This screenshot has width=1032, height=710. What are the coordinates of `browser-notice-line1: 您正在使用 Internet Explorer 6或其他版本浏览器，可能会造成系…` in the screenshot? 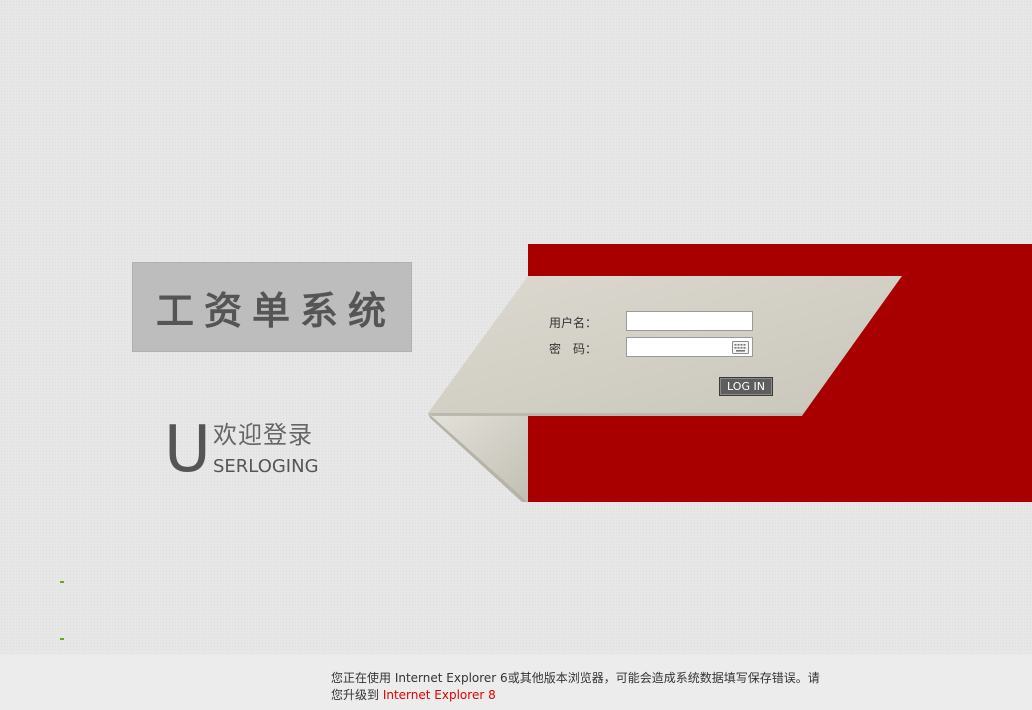 It's located at (575, 678).